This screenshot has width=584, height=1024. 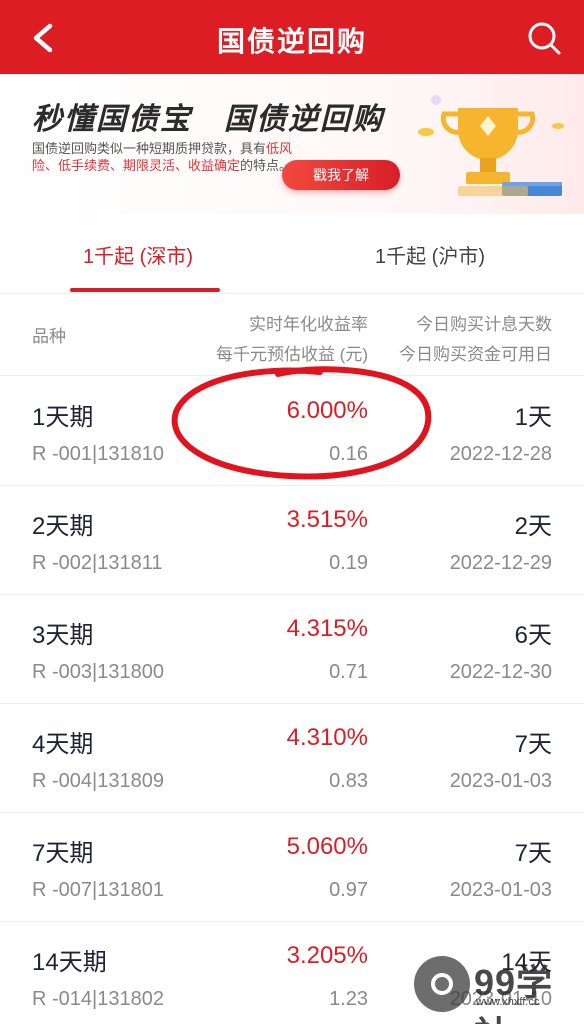 I want to click on row-code: R -002|131811, so click(x=97, y=563).